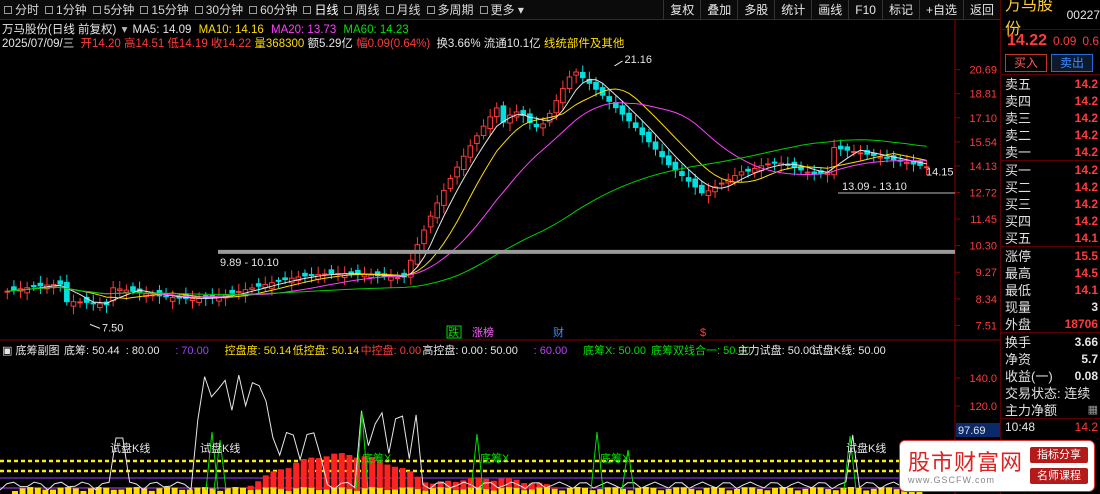 The image size is (1100, 494). I want to click on timeframe-tab: 60分钟, so click(276, 10).